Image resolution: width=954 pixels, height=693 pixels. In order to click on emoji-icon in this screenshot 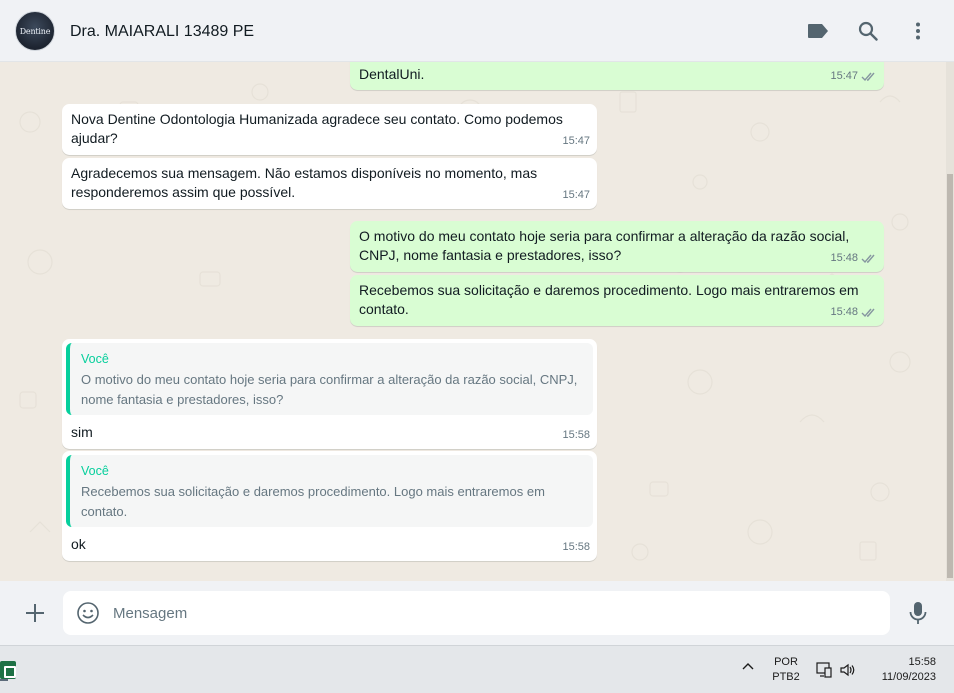, I will do `click(88, 613)`.